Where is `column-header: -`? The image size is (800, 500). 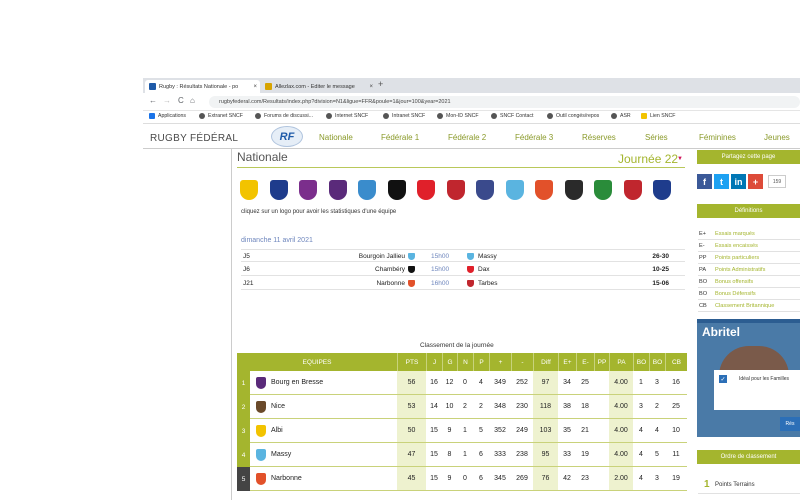
column-header: - is located at coordinates (522, 362).